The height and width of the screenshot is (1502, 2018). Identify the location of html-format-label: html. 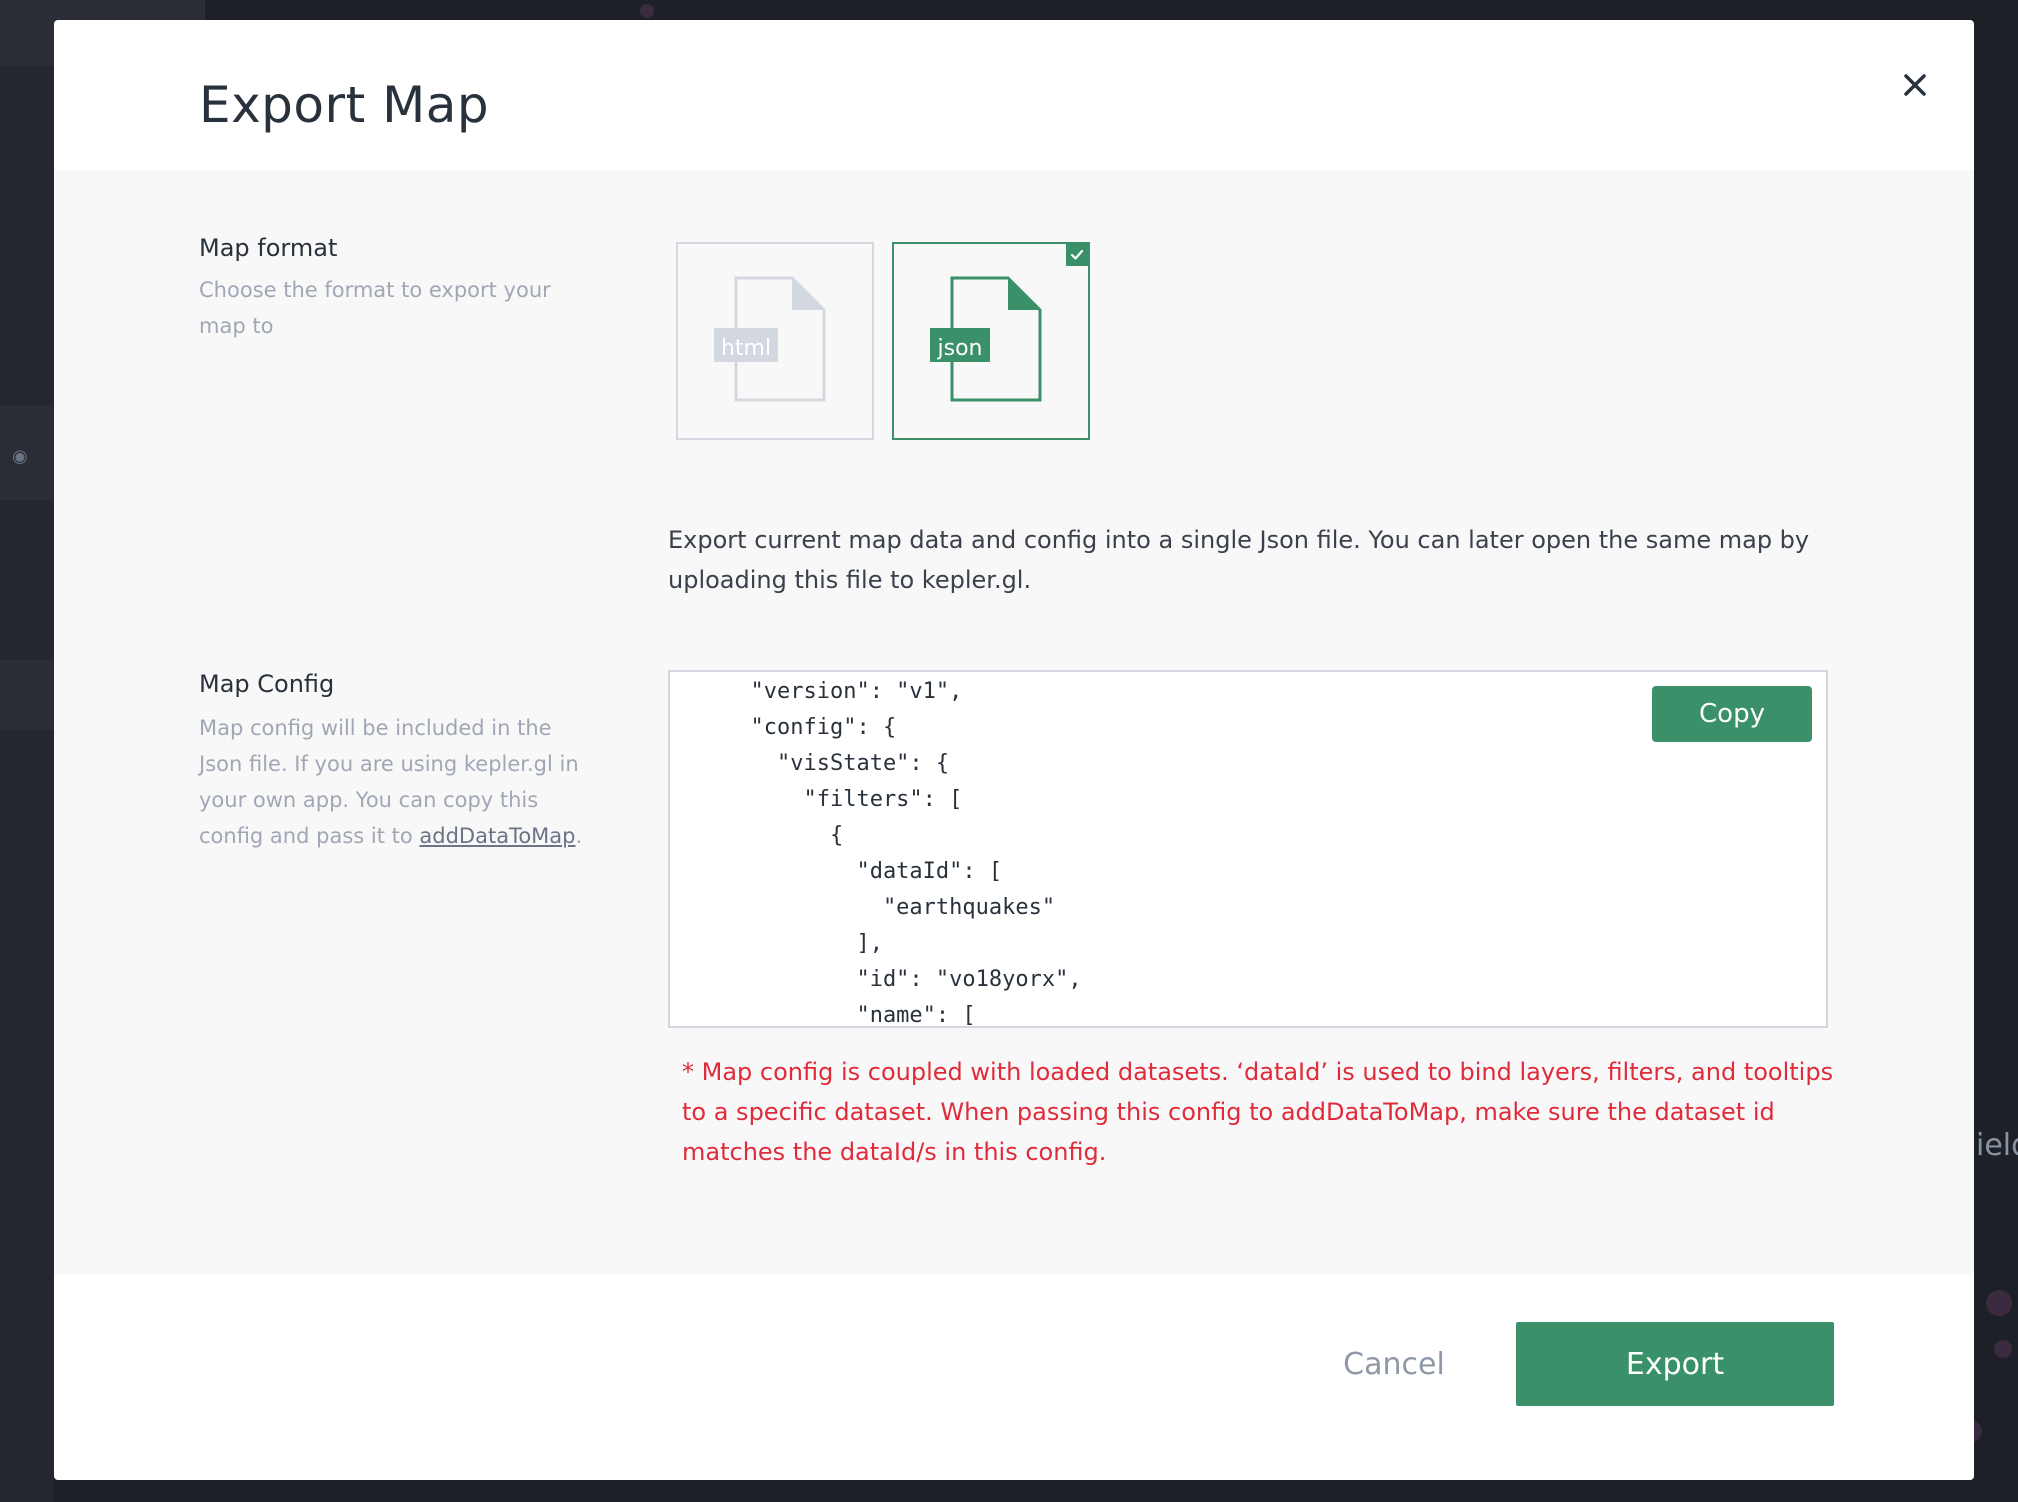
(746, 348).